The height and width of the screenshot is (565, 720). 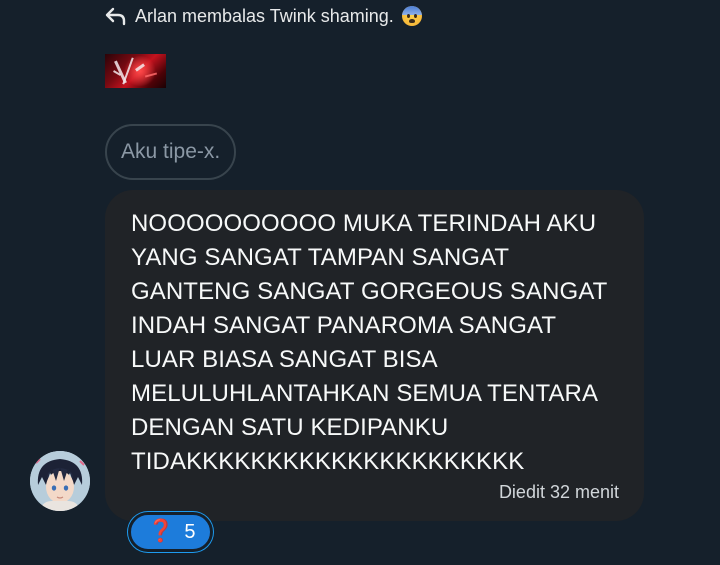 What do you see at coordinates (161, 531) in the screenshot?
I see `question-mark-icon: ❓` at bounding box center [161, 531].